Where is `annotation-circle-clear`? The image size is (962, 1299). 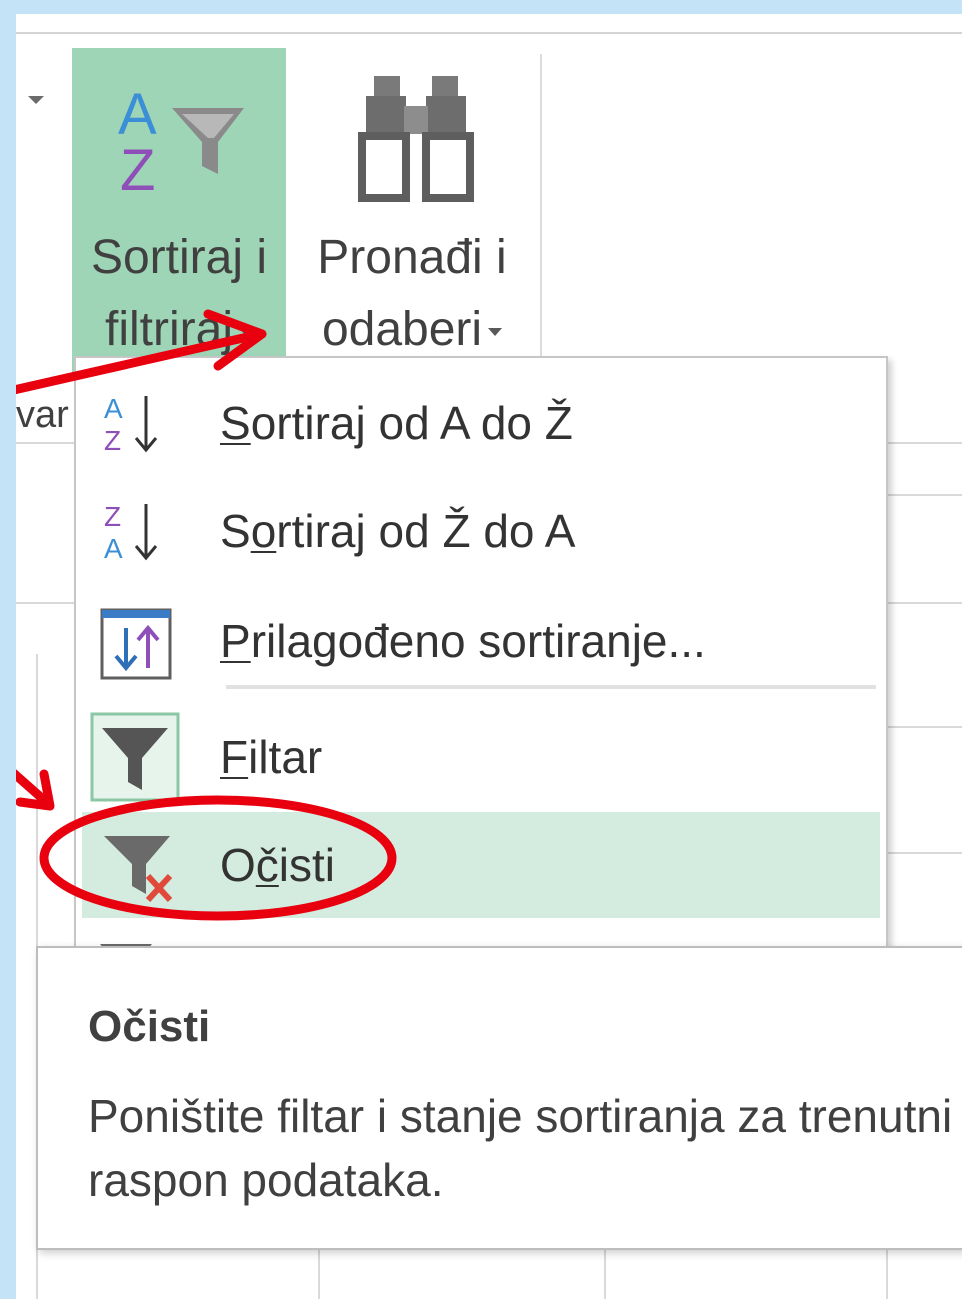
annotation-circle-clear is located at coordinates (218, 858).